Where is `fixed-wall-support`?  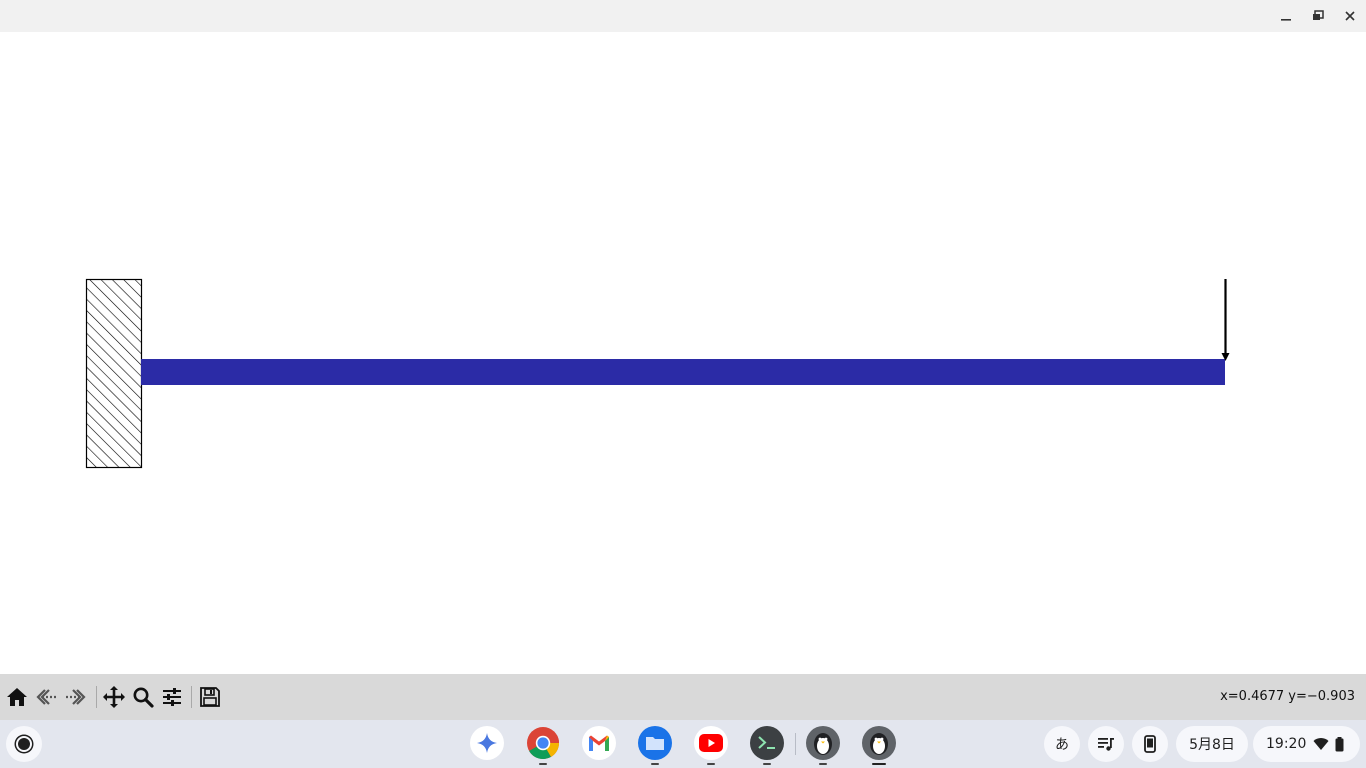 fixed-wall-support is located at coordinates (114, 373).